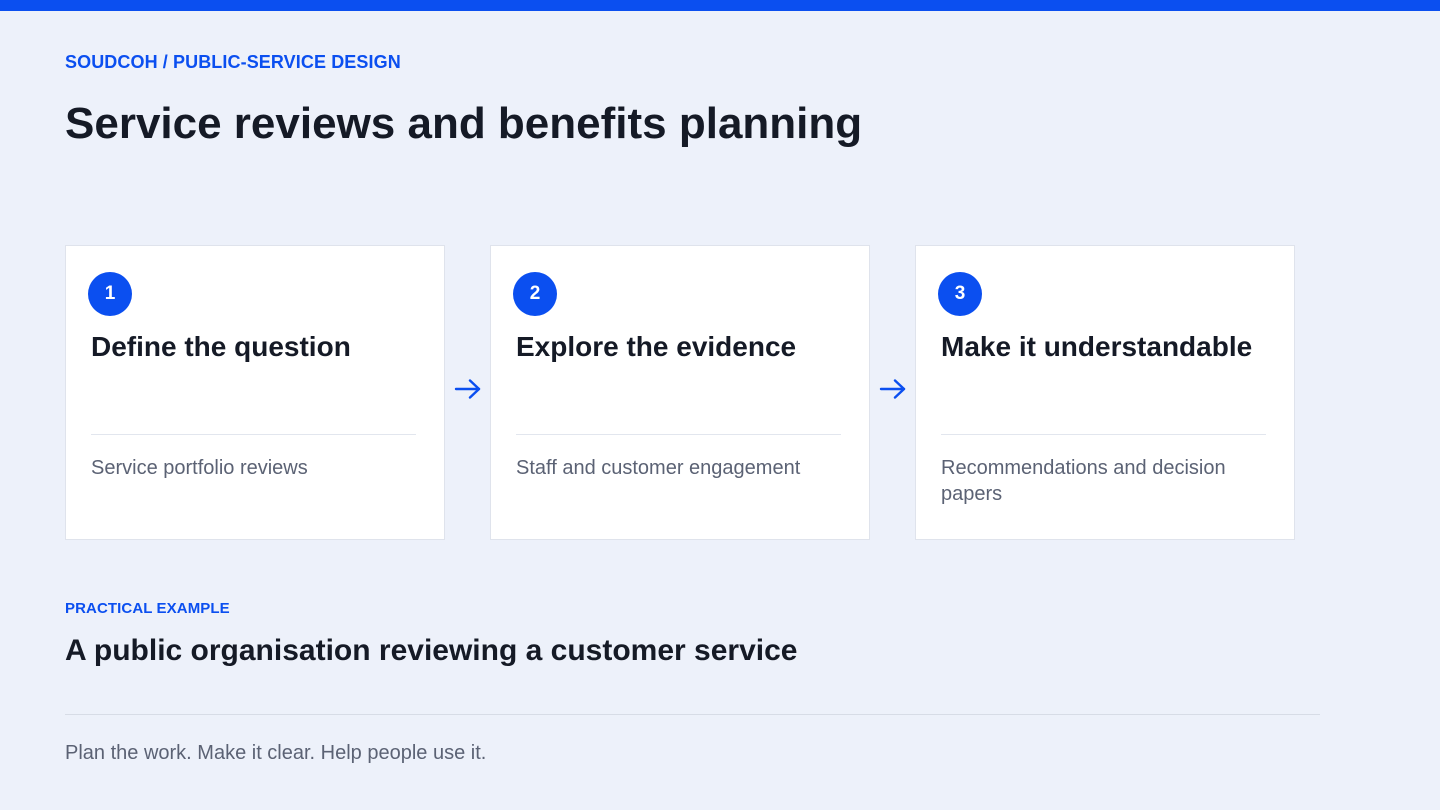 The image size is (1440, 810). Describe the element at coordinates (658, 468) in the screenshot. I see `step-description: Staff and customer engagement` at that location.